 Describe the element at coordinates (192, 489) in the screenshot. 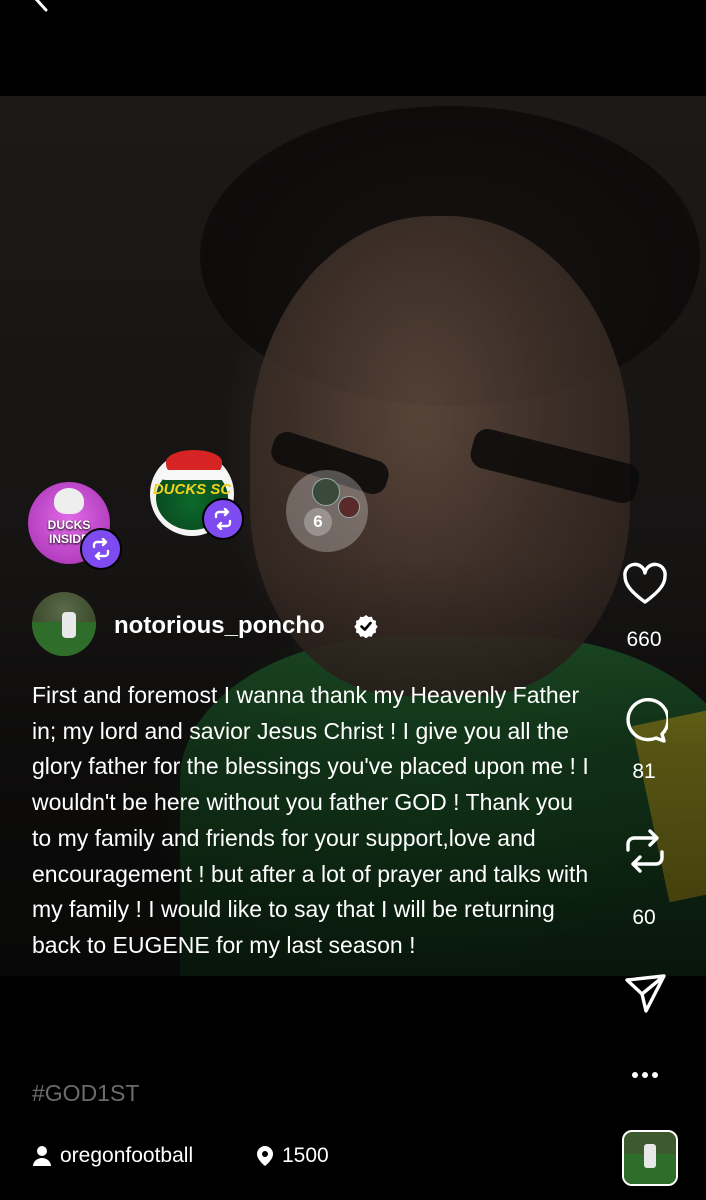

I see `reposter-logo-text: DUCKS SC` at that location.